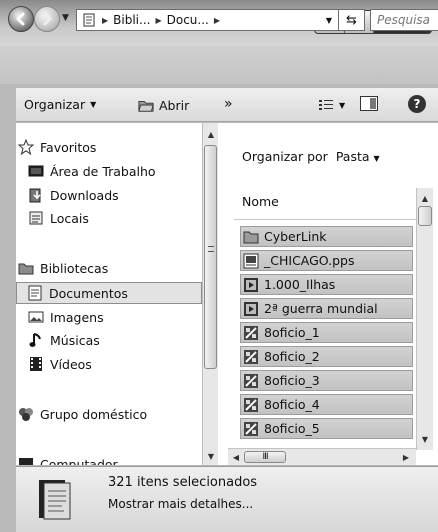 This screenshot has height=532, width=438. I want to click on nav-homegroup-label: Grupo doméstico, so click(94, 414).